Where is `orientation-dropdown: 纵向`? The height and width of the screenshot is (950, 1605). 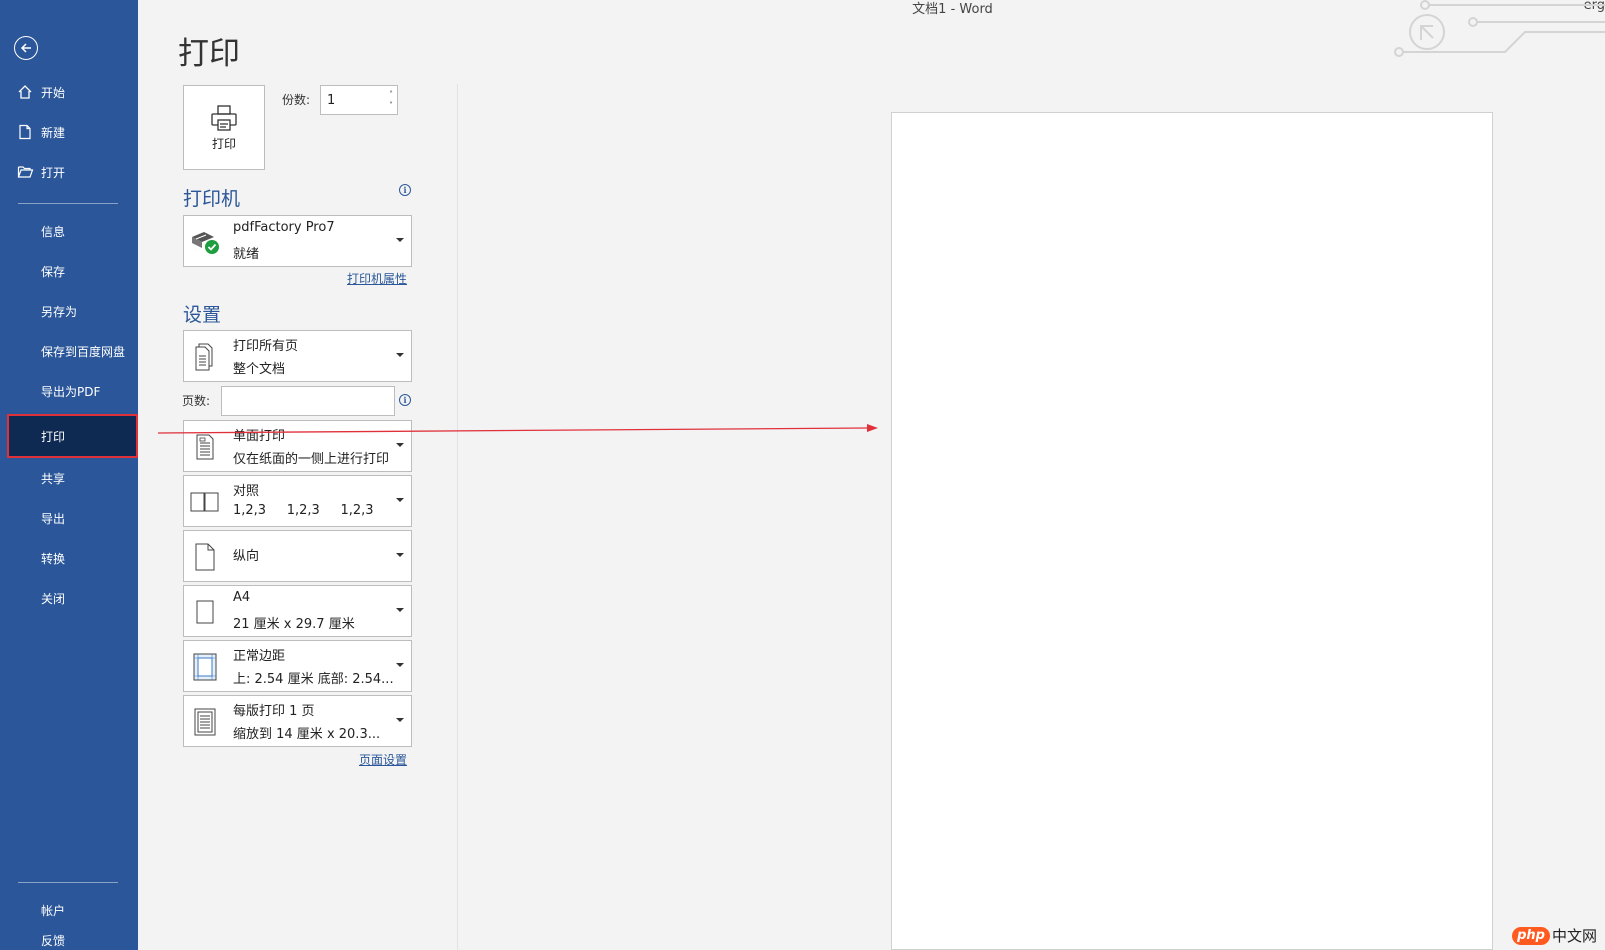
orientation-dropdown: 纵向 is located at coordinates (297, 556).